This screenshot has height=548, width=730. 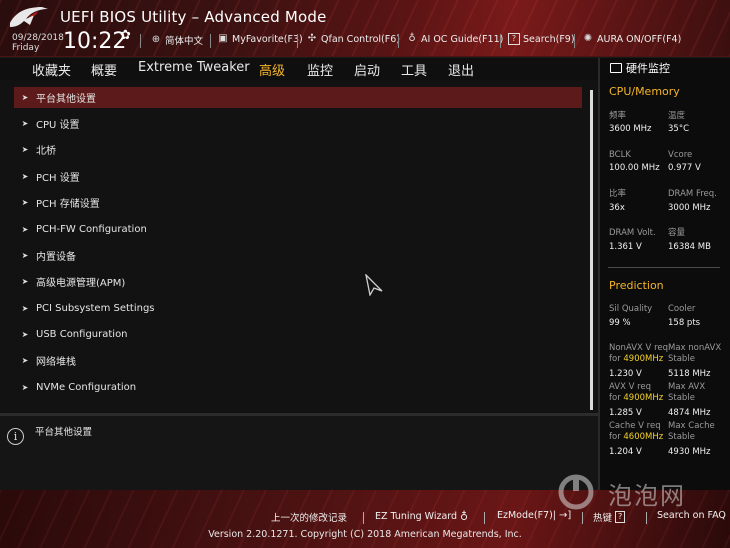 What do you see at coordinates (298, 281) in the screenshot?
I see `menu-item-apm: ➤ 高级电源管理(APM)` at bounding box center [298, 281].